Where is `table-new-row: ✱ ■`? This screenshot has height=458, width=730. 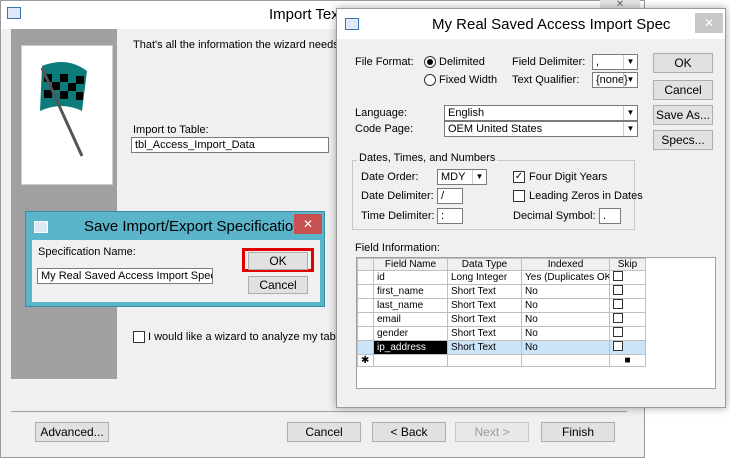 table-new-row: ✱ ■ is located at coordinates (501, 360).